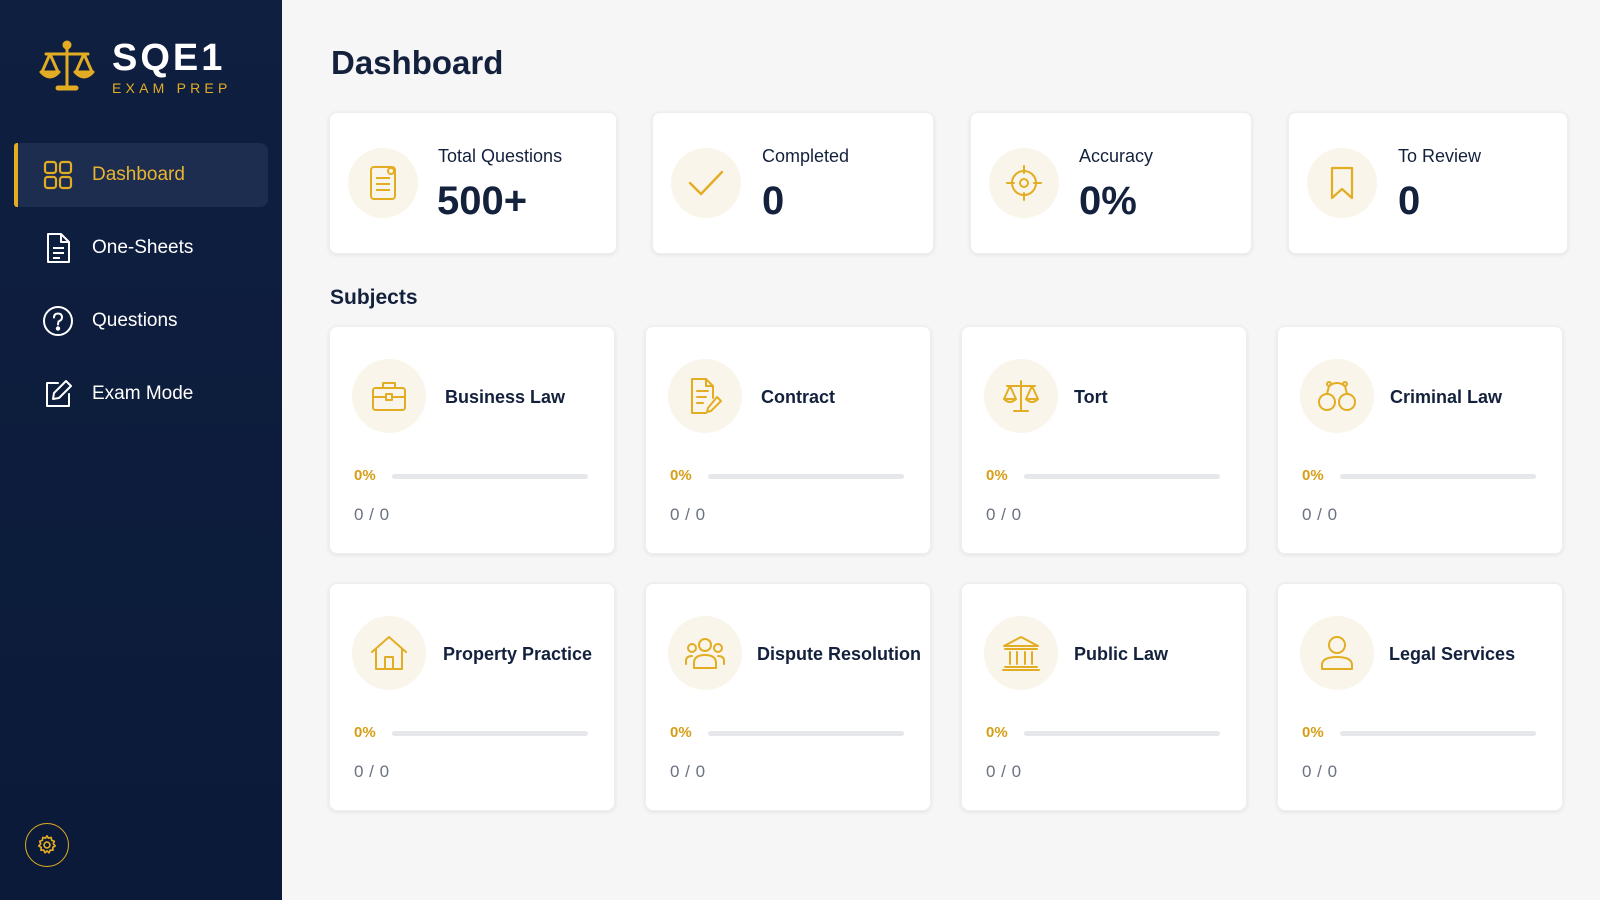 The height and width of the screenshot is (900, 1600). What do you see at coordinates (1428, 183) in the screenshot?
I see `stat-card-to-review: To Review 0` at bounding box center [1428, 183].